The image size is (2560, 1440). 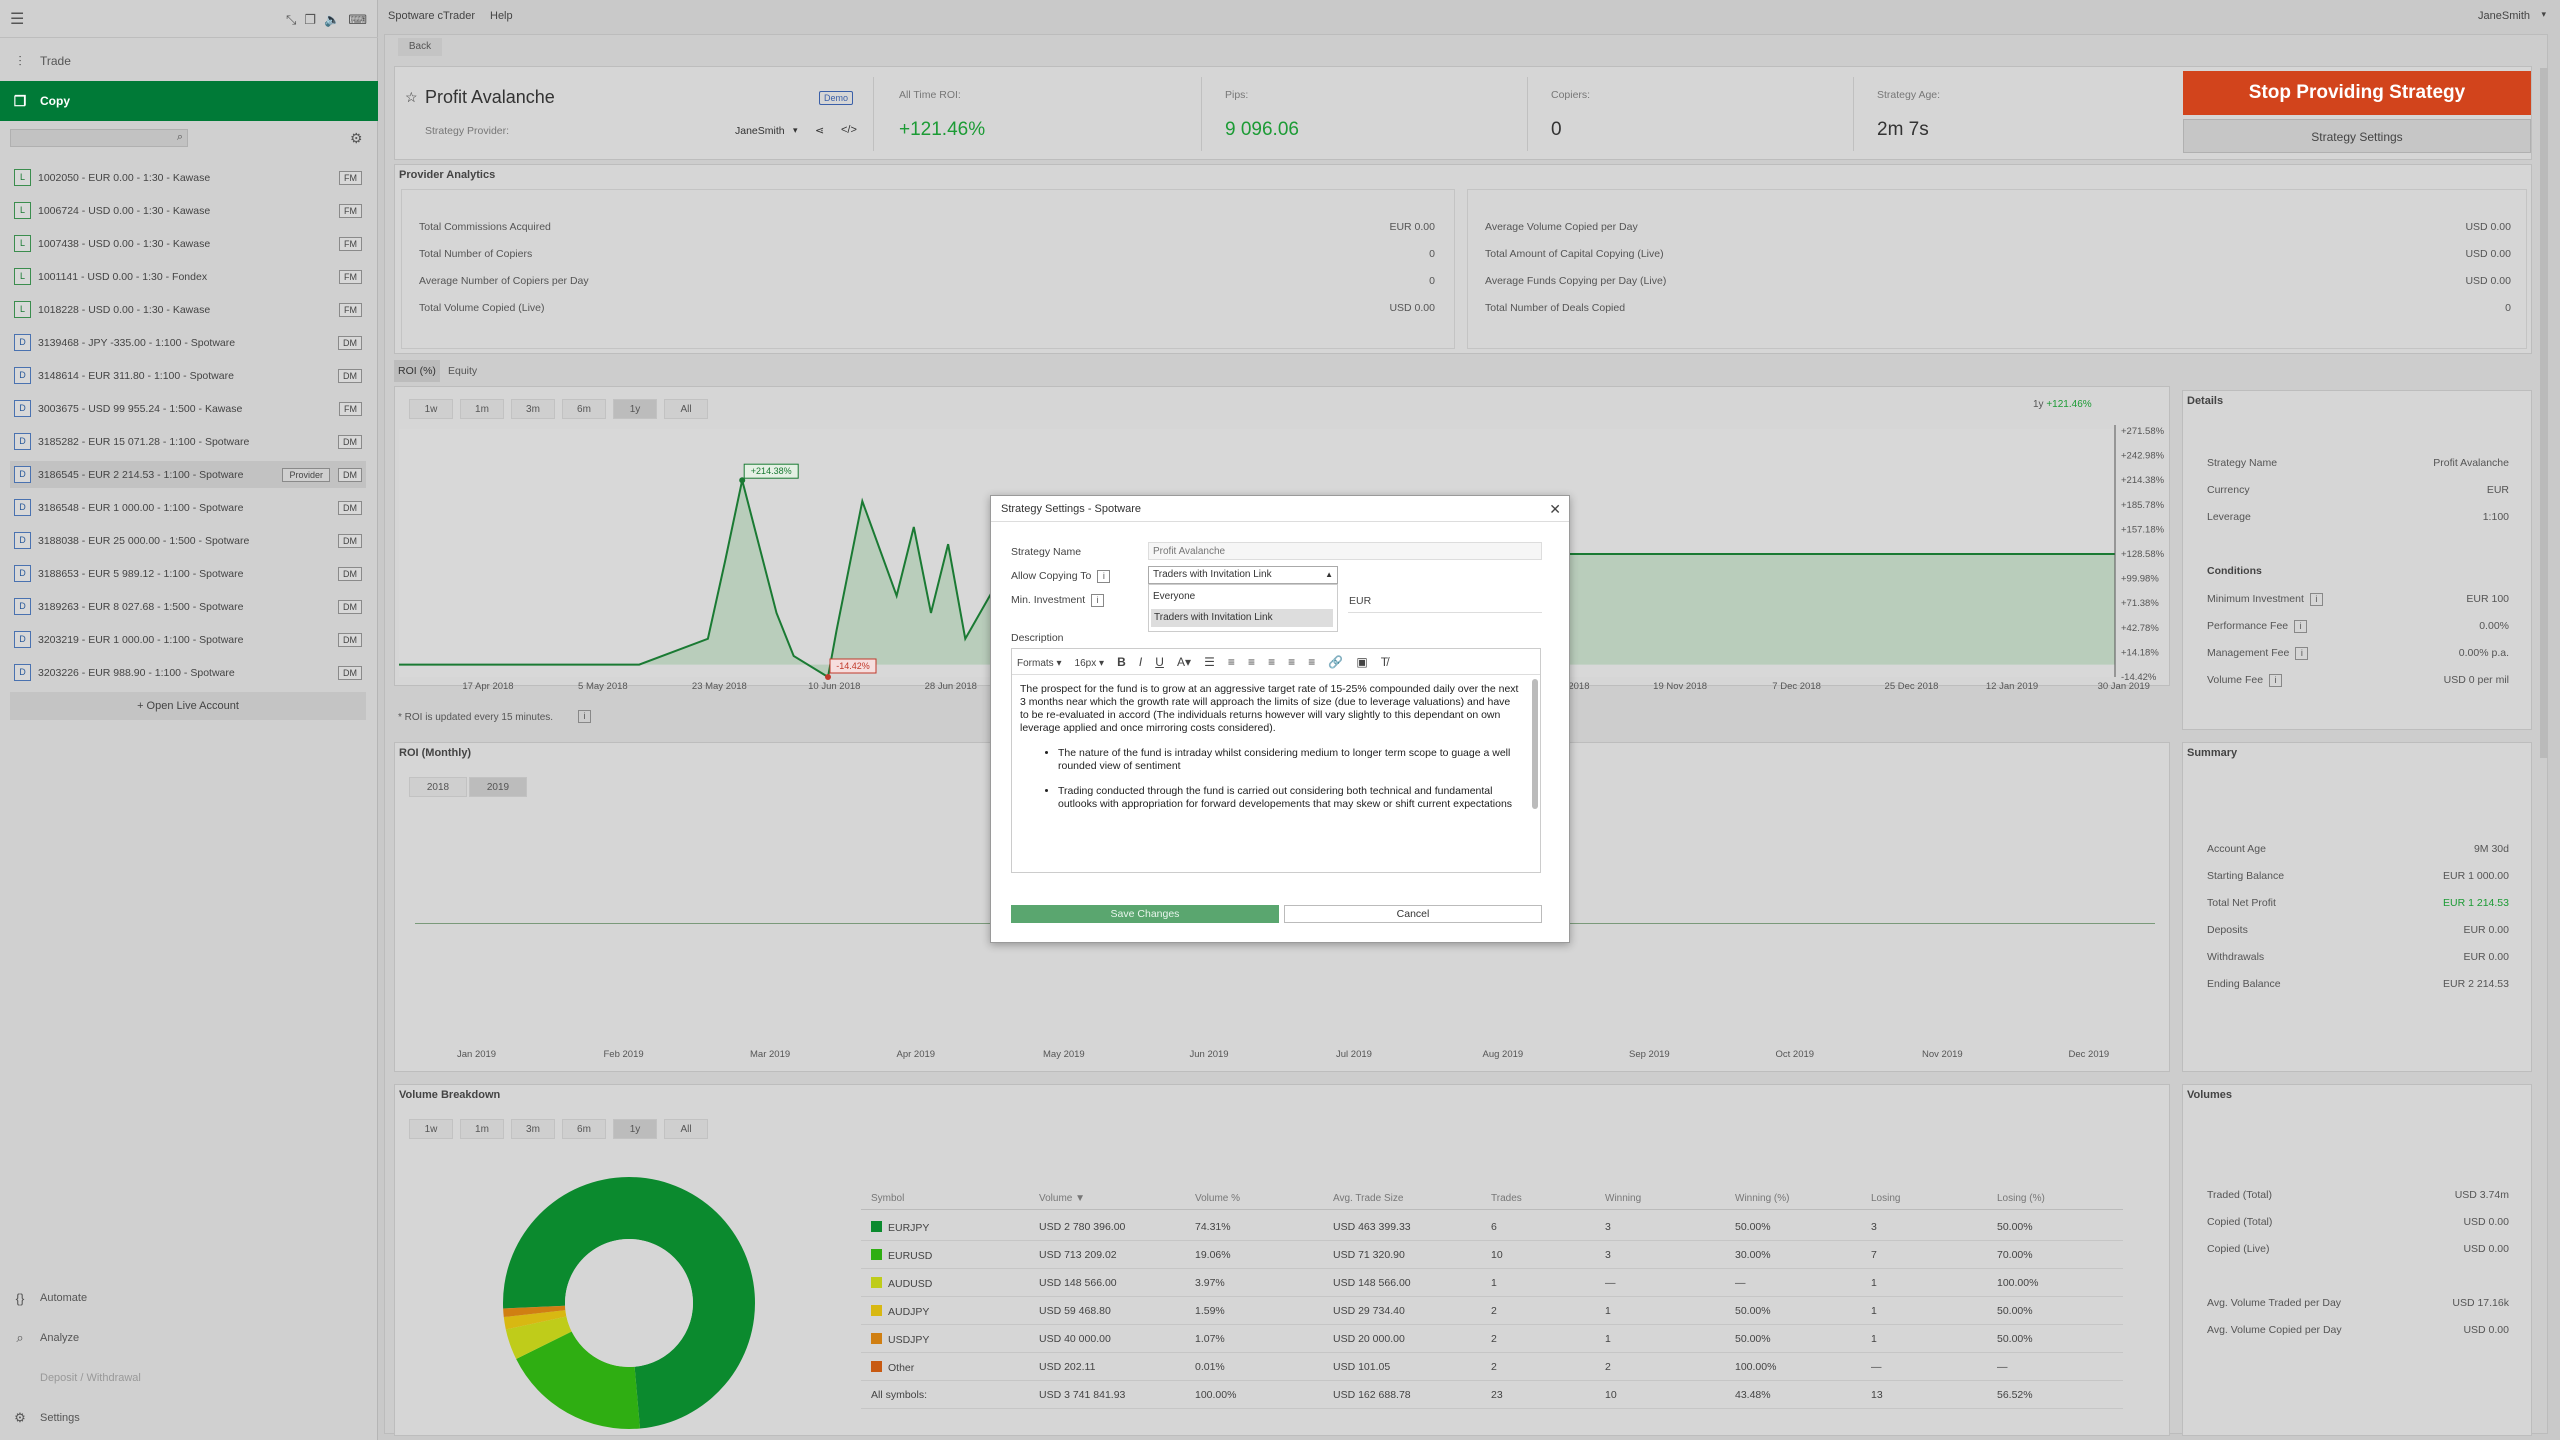 I want to click on details-title: Details, so click(x=2205, y=401).